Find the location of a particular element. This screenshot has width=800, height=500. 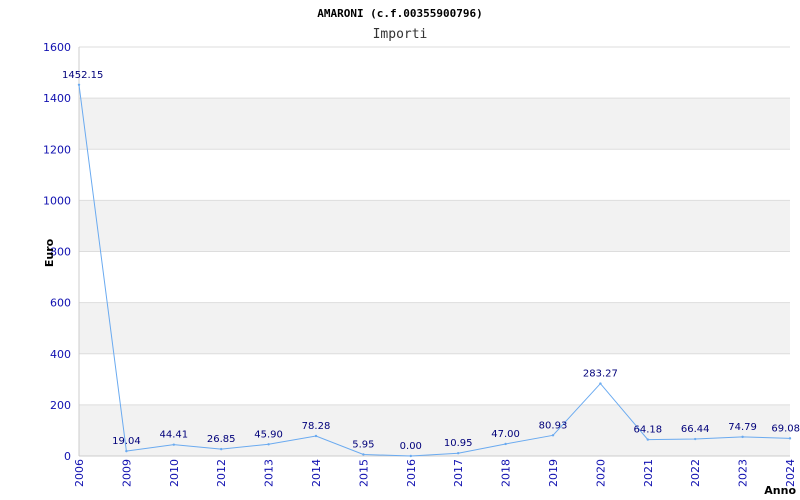

x-tick-label: 2014 is located at coordinates (316, 473).